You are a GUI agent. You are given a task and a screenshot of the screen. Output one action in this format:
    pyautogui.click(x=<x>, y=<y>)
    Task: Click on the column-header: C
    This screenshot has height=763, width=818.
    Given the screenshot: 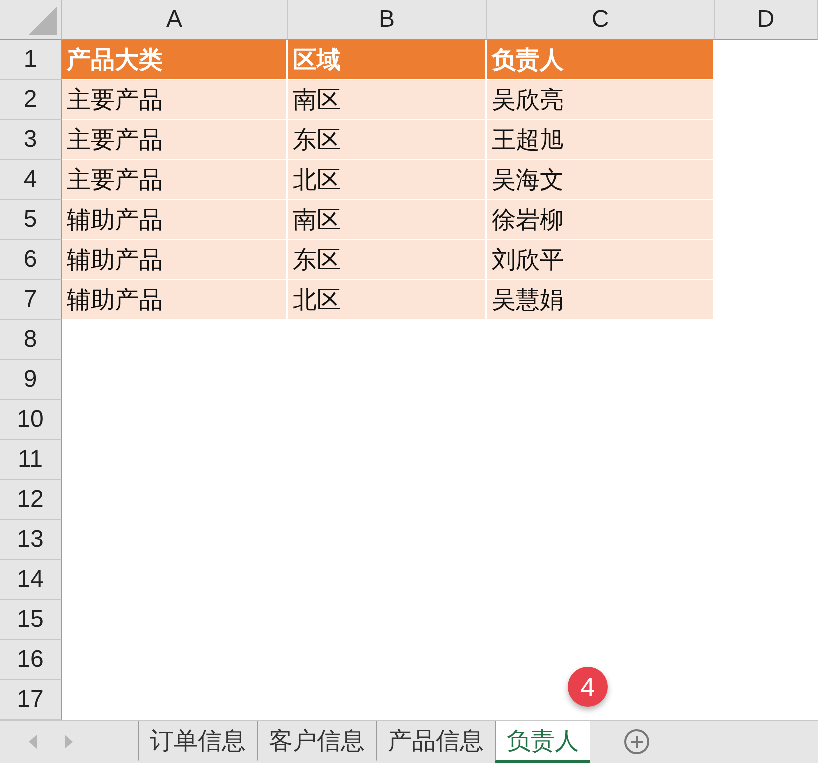 What is the action you would take?
    pyautogui.click(x=601, y=20)
    